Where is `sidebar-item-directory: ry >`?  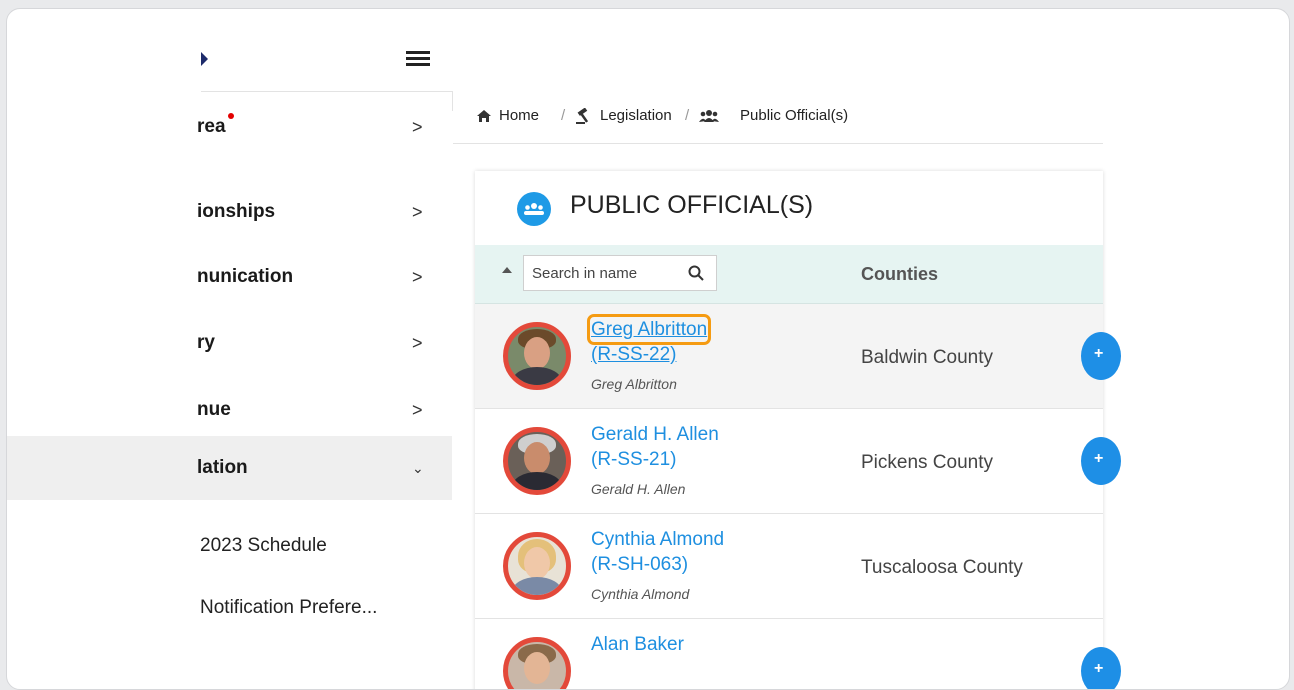 sidebar-item-directory: ry > is located at coordinates (229, 343).